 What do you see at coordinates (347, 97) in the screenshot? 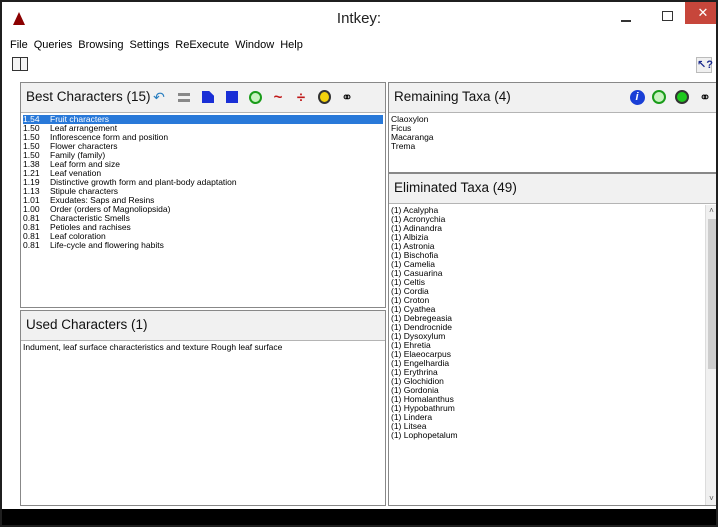
I see `binoculars-icon: ⚭` at bounding box center [347, 97].